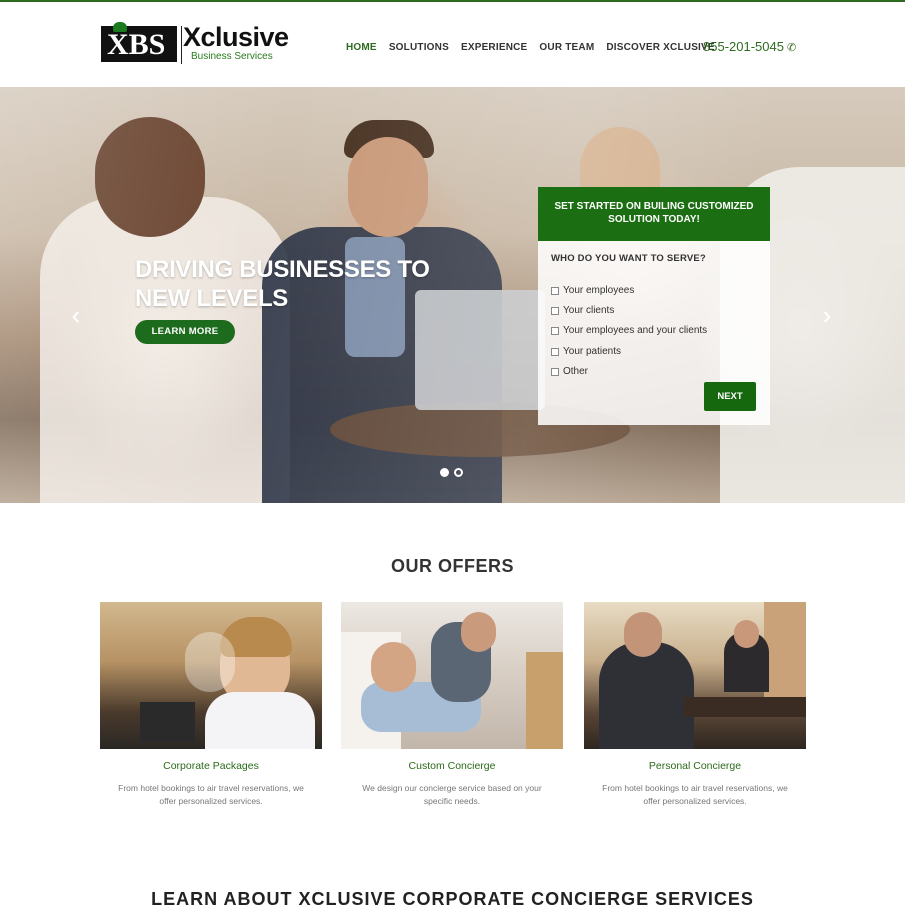  I want to click on option-employees-and-clients: Your employees and your clients, so click(629, 330).